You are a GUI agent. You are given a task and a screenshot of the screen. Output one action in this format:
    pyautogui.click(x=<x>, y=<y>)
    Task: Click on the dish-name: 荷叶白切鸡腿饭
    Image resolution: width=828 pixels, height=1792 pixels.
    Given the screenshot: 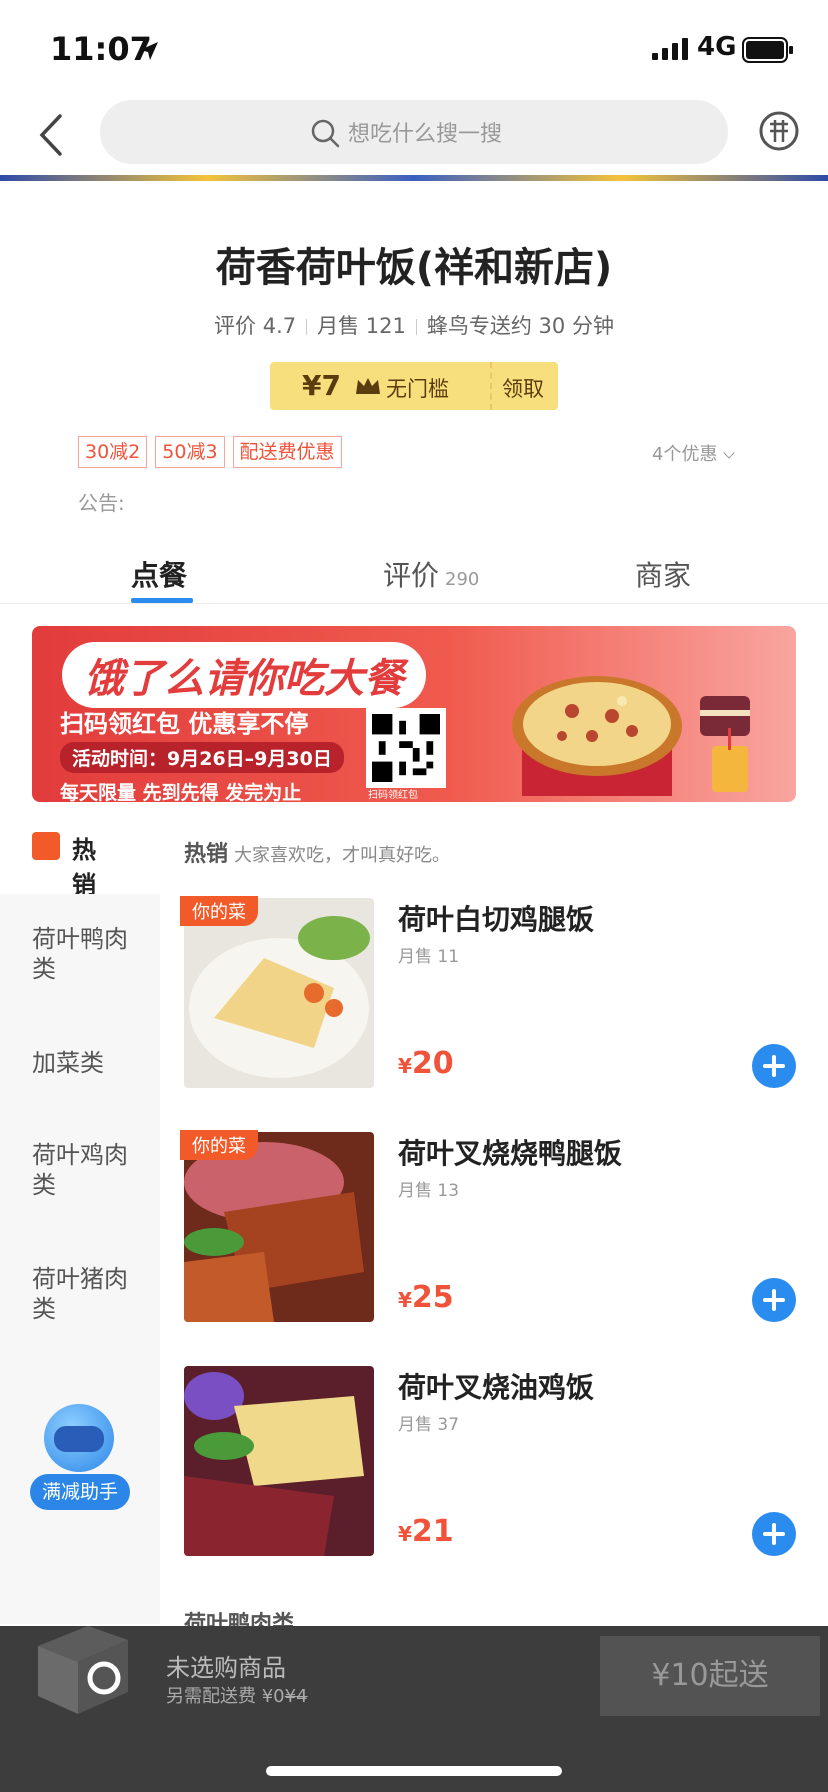 What is the action you would take?
    pyautogui.click(x=496, y=919)
    